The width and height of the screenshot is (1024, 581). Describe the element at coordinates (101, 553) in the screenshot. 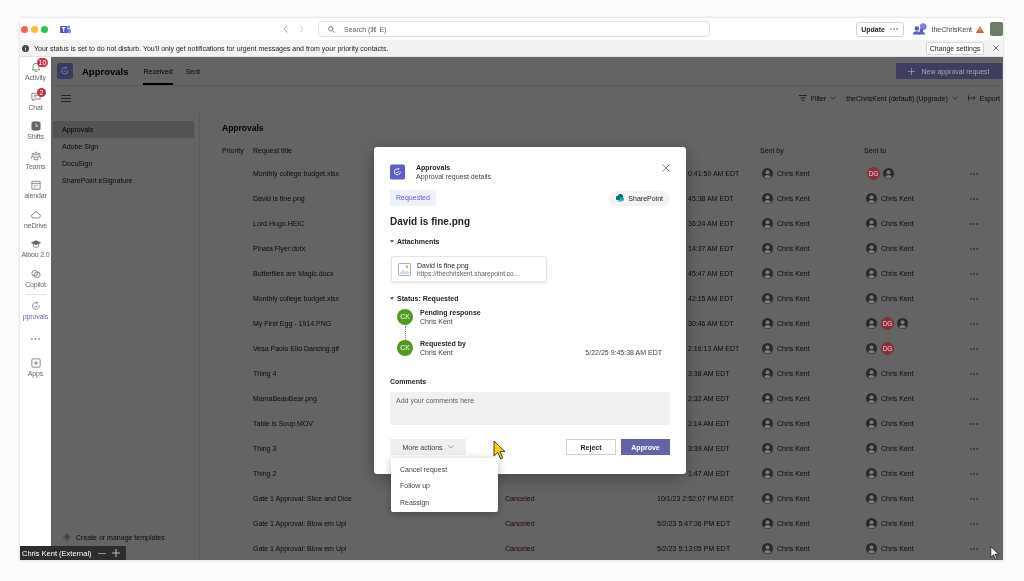

I see `minus-icon` at that location.